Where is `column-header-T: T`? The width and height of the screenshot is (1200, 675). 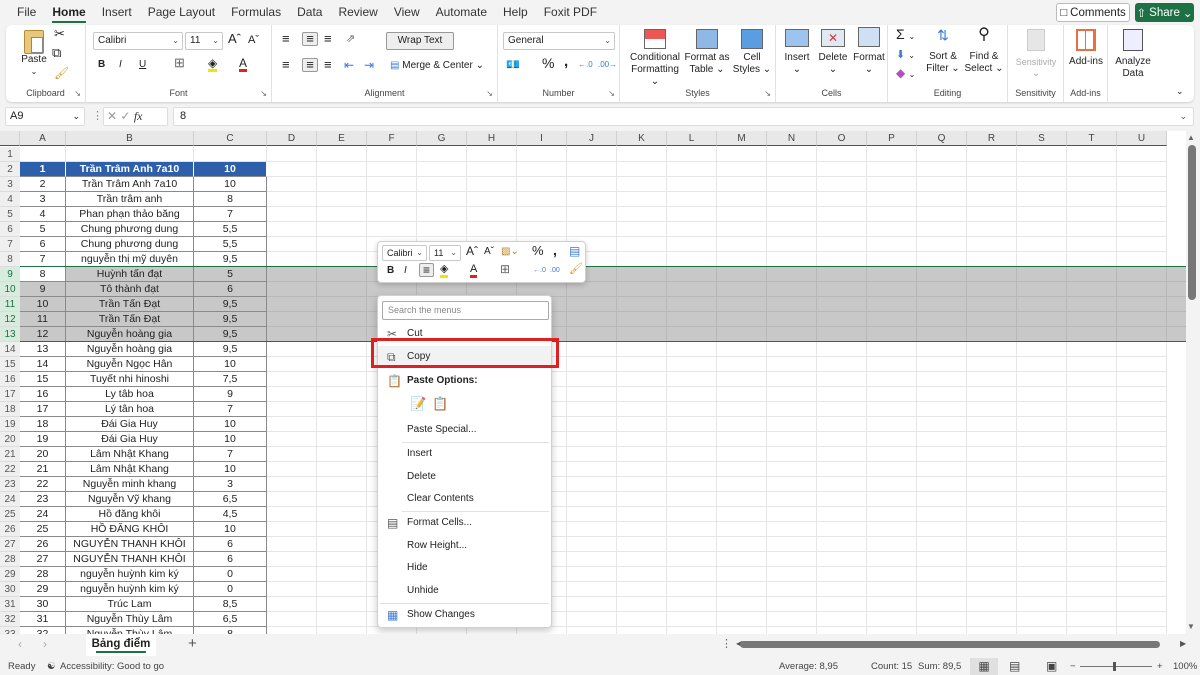 column-header-T: T is located at coordinates (1092, 138).